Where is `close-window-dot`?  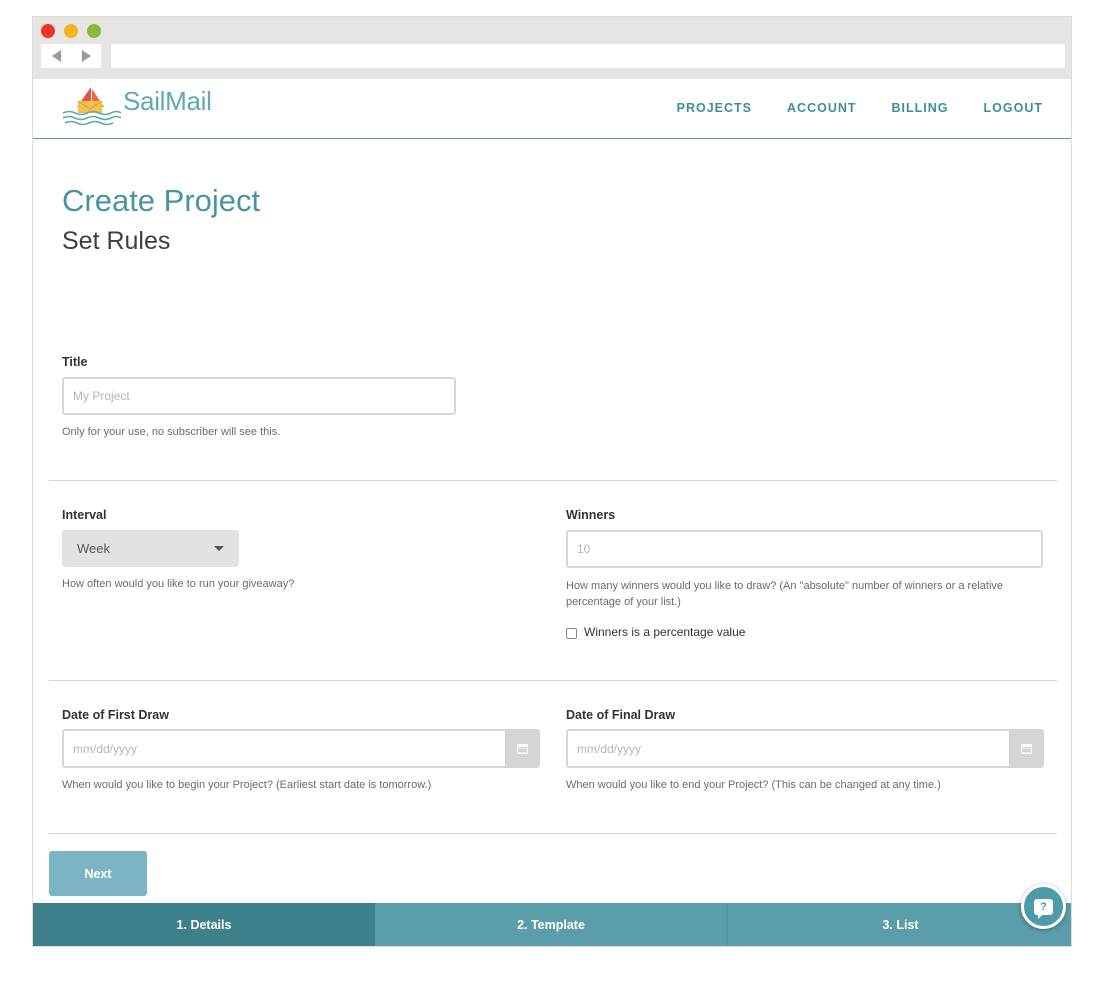 close-window-dot is located at coordinates (48, 31).